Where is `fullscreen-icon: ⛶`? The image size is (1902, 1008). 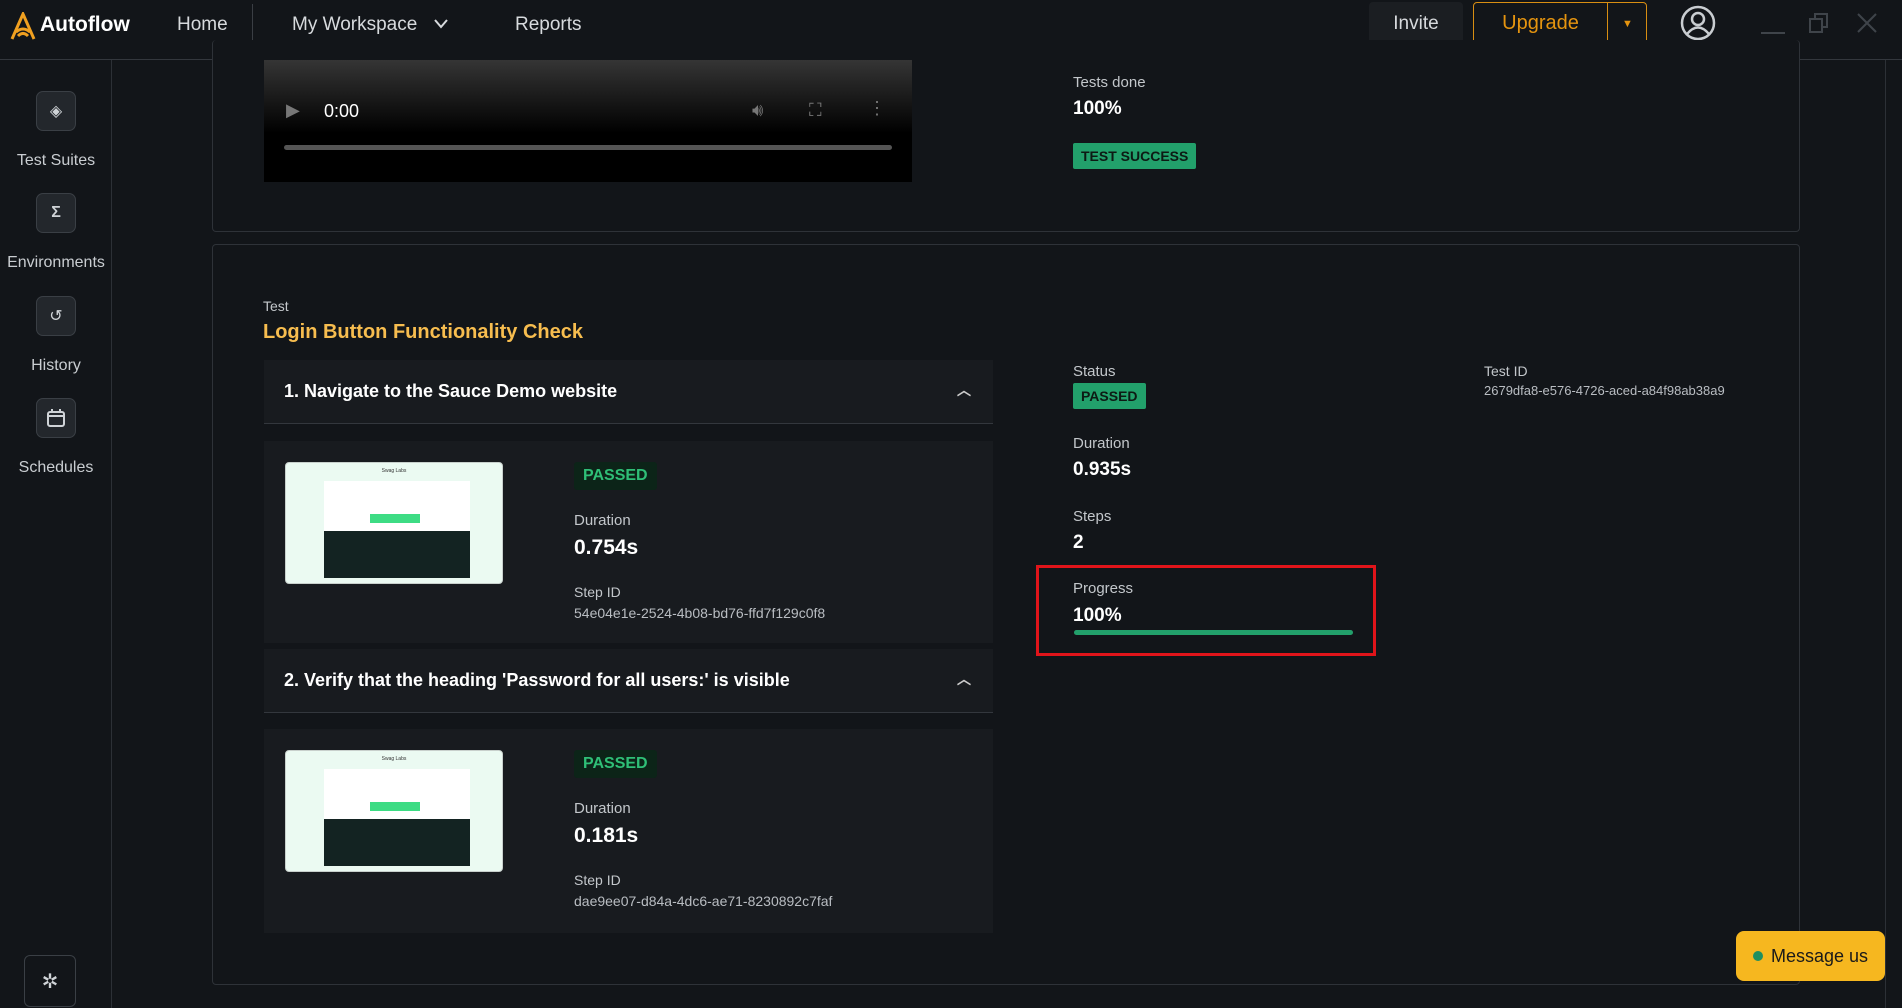 fullscreen-icon: ⛶ is located at coordinates (815, 110).